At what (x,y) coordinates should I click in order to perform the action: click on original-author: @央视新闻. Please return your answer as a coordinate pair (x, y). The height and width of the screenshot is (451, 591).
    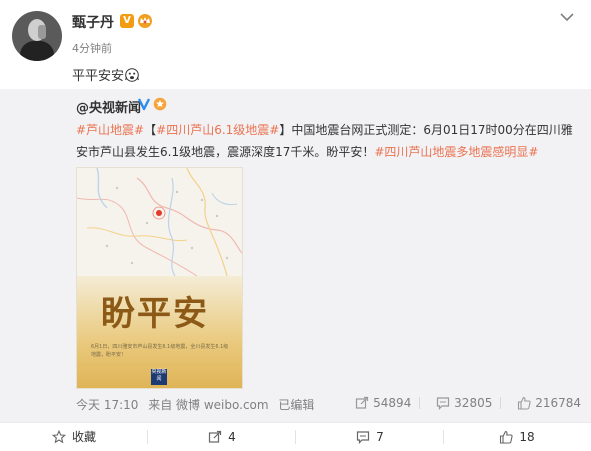
    Looking at the image, I should click on (108, 106).